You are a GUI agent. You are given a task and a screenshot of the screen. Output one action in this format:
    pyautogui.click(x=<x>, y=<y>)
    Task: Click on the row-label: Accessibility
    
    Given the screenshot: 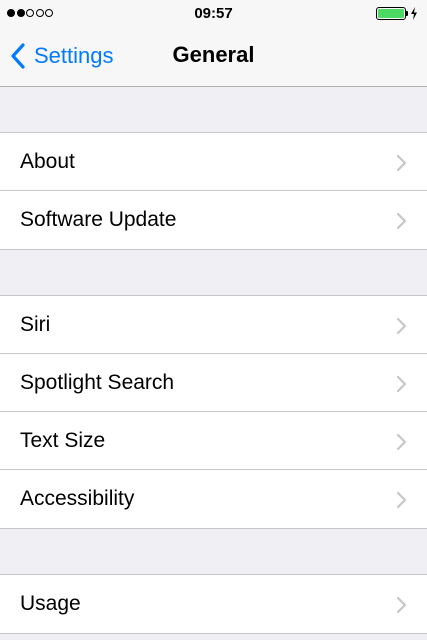 What is the action you would take?
    pyautogui.click(x=77, y=498)
    